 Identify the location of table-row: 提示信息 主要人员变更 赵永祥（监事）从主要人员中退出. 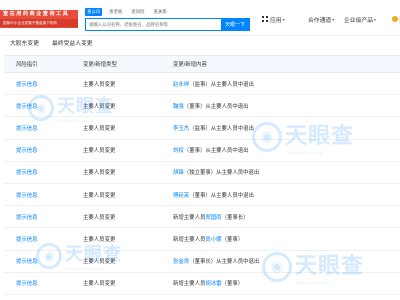
(202, 84).